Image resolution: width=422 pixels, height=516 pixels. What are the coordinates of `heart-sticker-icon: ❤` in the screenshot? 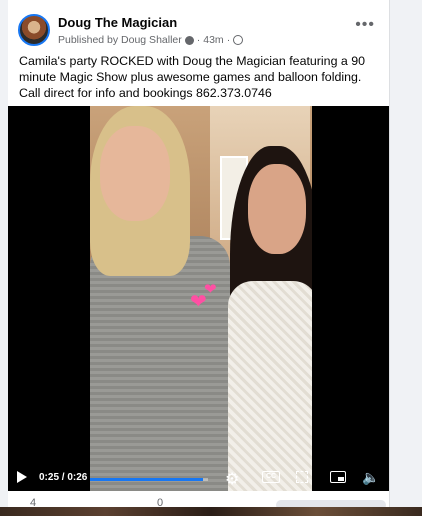 It's located at (210, 289).